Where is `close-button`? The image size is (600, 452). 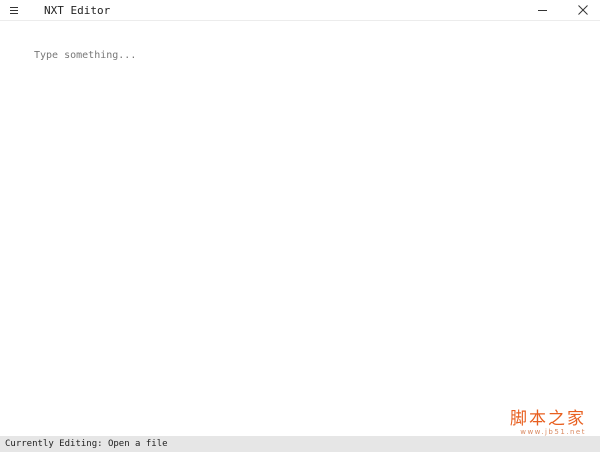 close-button is located at coordinates (583, 10).